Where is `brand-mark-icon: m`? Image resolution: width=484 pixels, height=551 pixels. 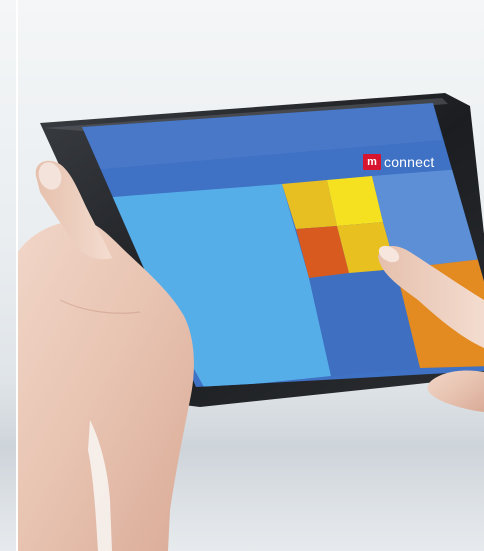 brand-mark-icon: m is located at coordinates (372, 162).